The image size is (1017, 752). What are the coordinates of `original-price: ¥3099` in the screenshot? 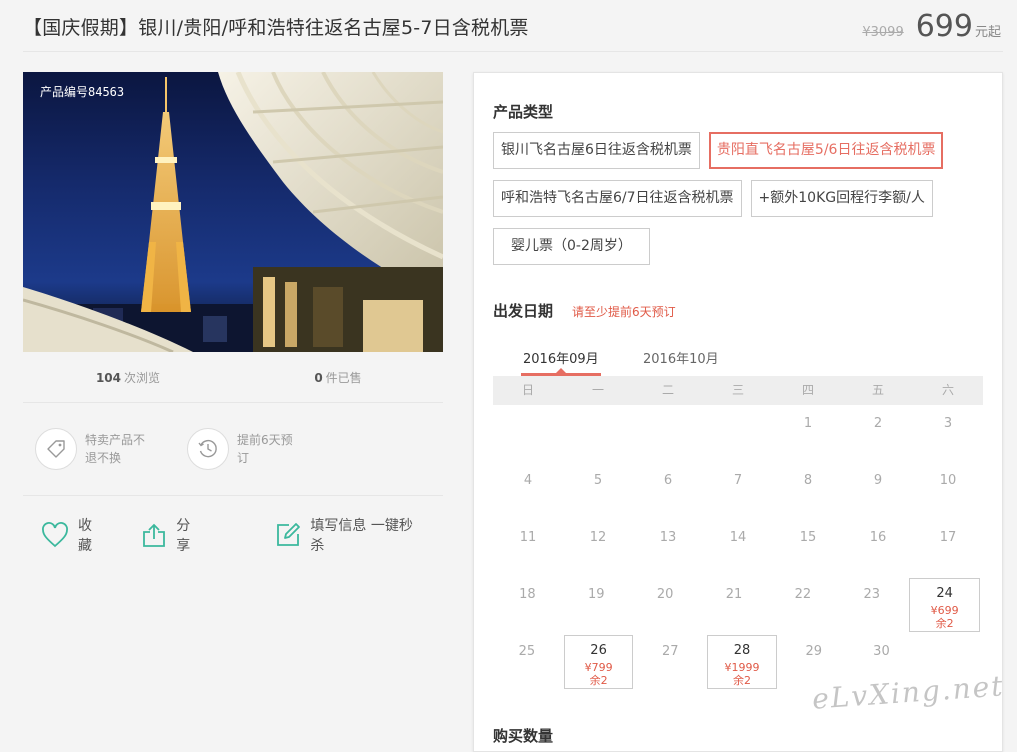 It's located at (883, 32).